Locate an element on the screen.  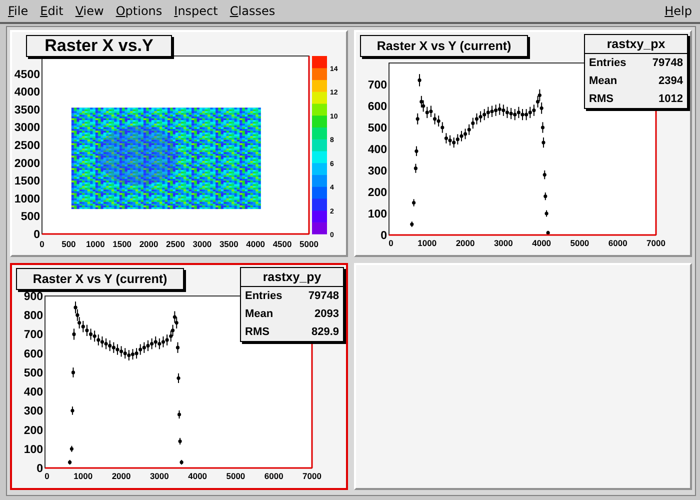
stats-title: rastxy_px is located at coordinates (636, 44).